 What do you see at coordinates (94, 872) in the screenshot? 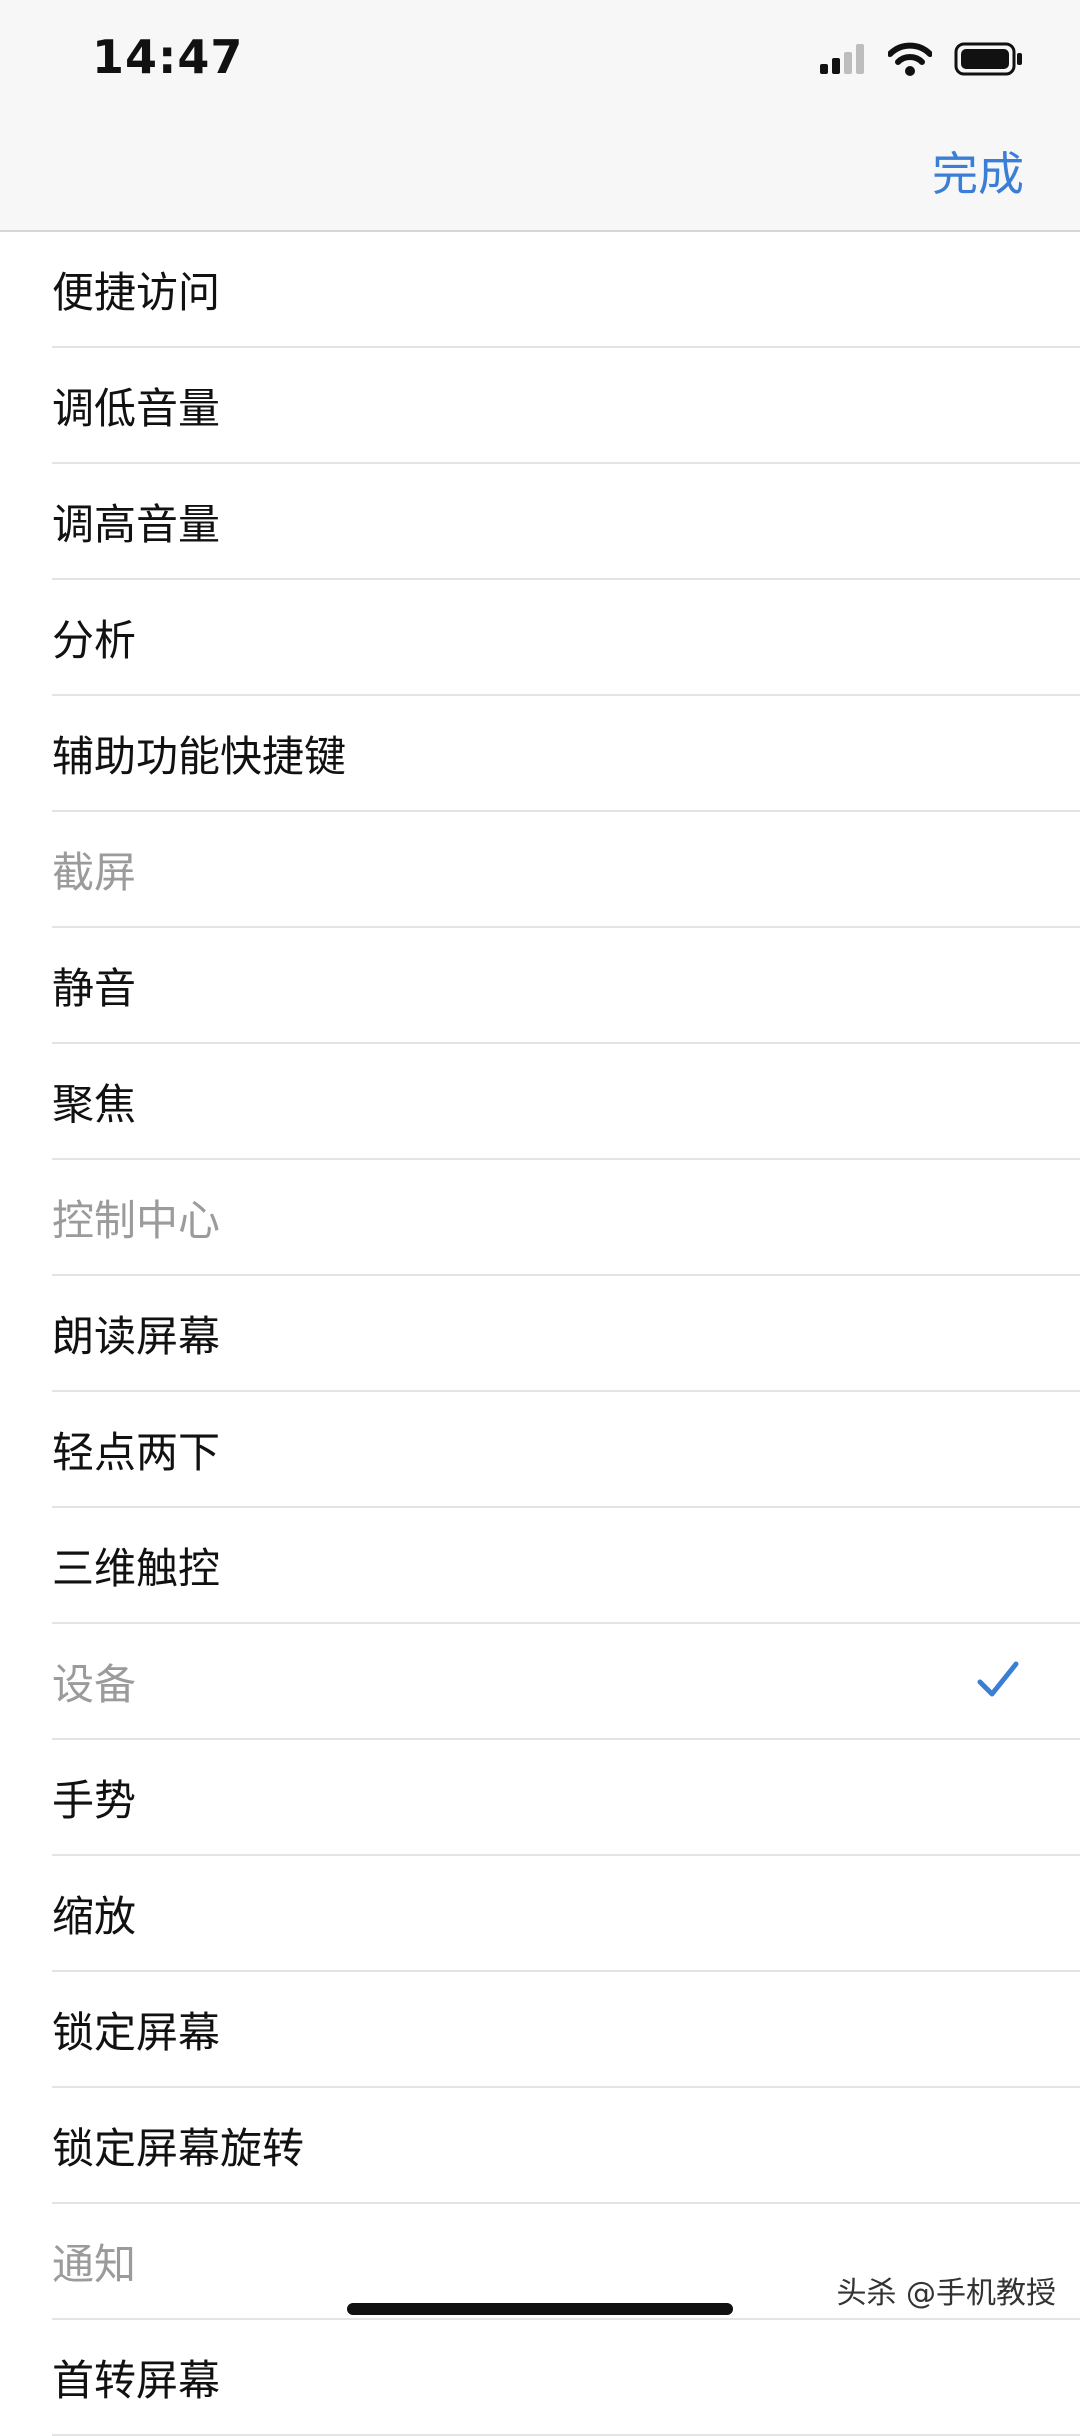
I see `list-item-label: 截屏` at bounding box center [94, 872].